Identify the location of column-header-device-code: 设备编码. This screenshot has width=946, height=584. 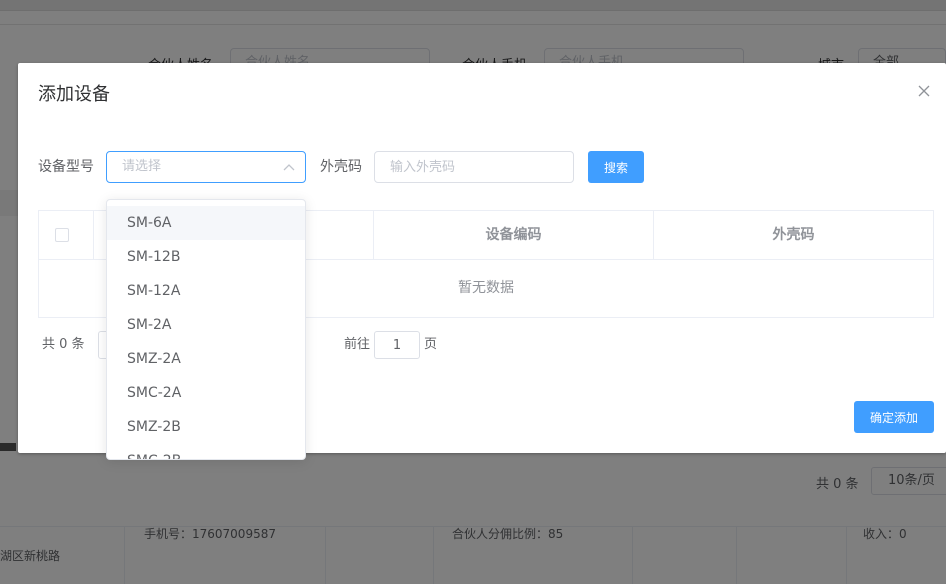
(513, 235).